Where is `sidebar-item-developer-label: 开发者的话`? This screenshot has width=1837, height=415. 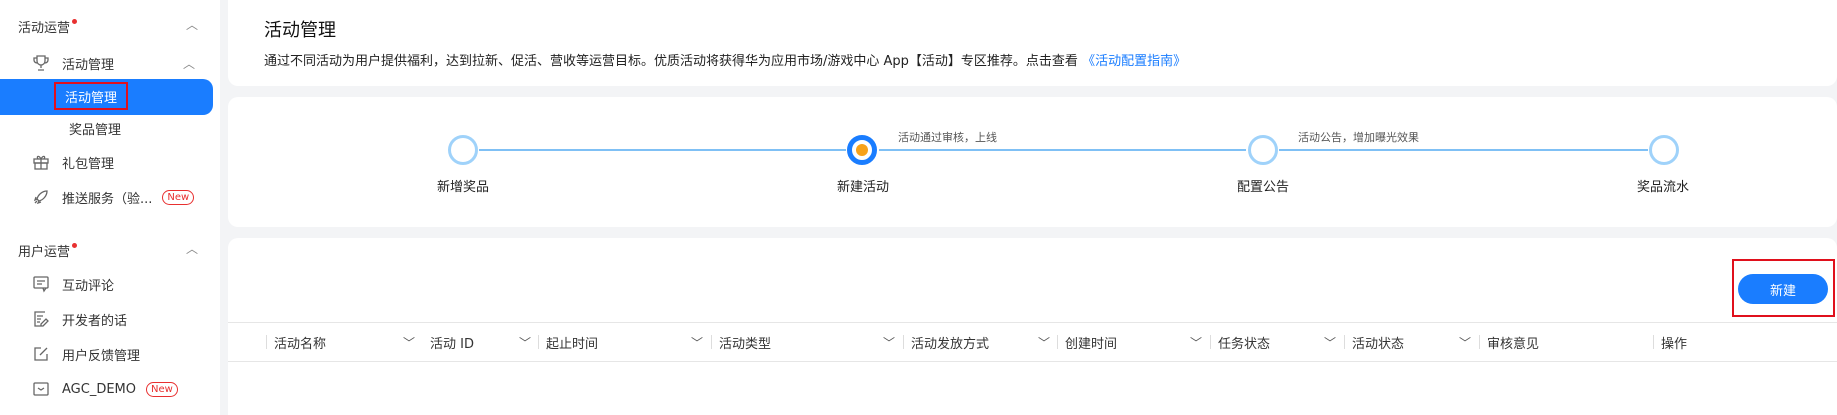 sidebar-item-developer-label: 开发者的话 is located at coordinates (95, 321).